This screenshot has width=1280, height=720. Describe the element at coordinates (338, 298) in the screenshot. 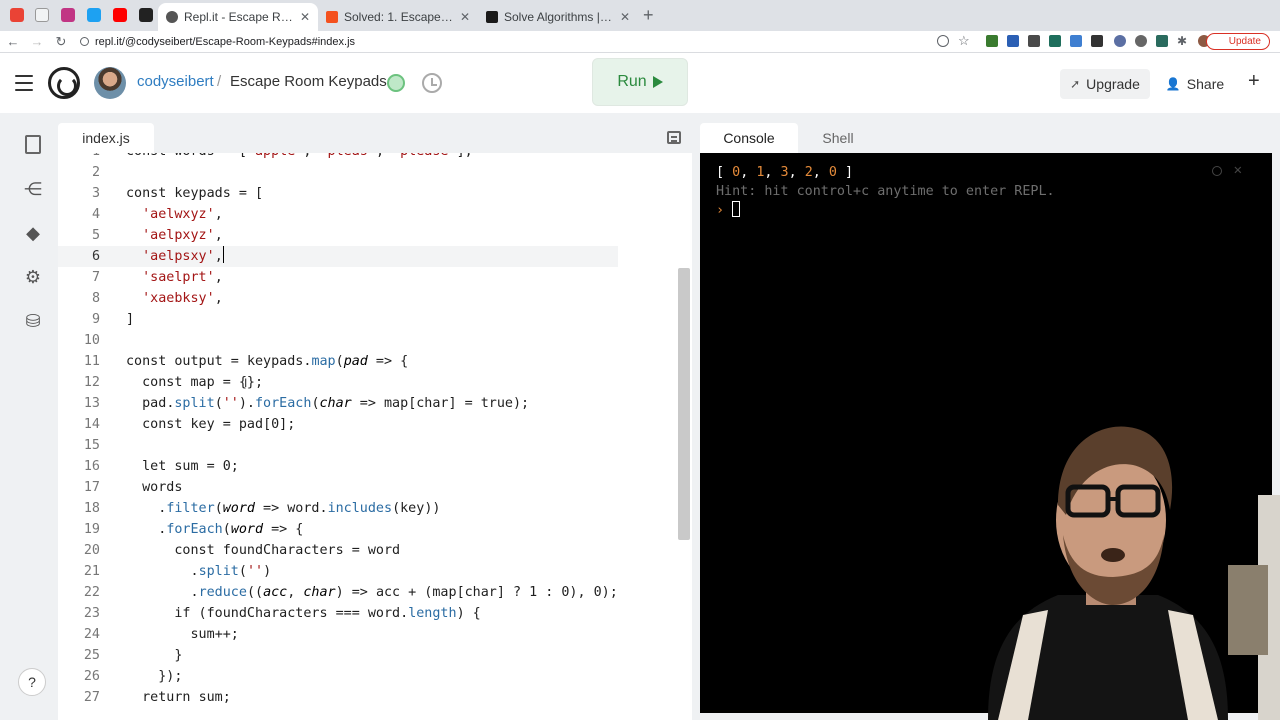

I see `code-line: 8 'xaebksy',` at that location.